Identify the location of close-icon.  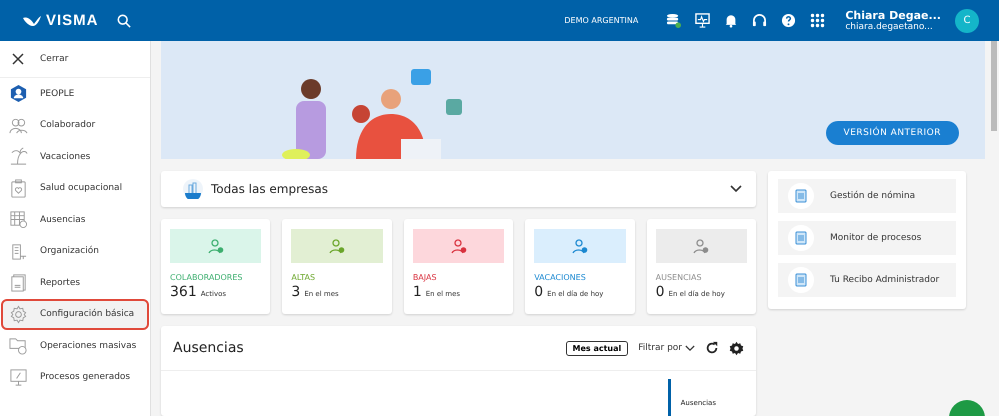
(18, 59).